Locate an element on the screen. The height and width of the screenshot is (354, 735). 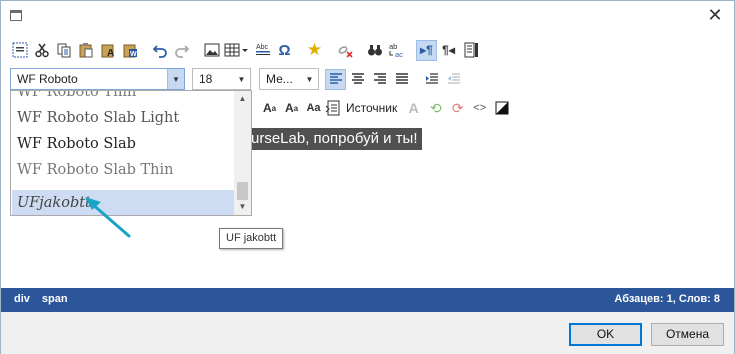
element-path: div span is located at coordinates (47, 299).